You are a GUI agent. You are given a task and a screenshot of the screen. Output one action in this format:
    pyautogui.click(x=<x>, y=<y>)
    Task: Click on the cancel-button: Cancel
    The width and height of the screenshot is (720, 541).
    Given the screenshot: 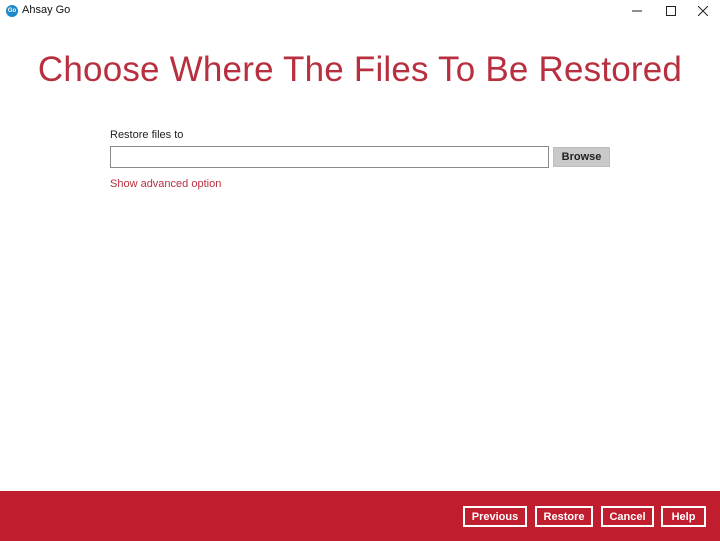 What is the action you would take?
    pyautogui.click(x=627, y=516)
    